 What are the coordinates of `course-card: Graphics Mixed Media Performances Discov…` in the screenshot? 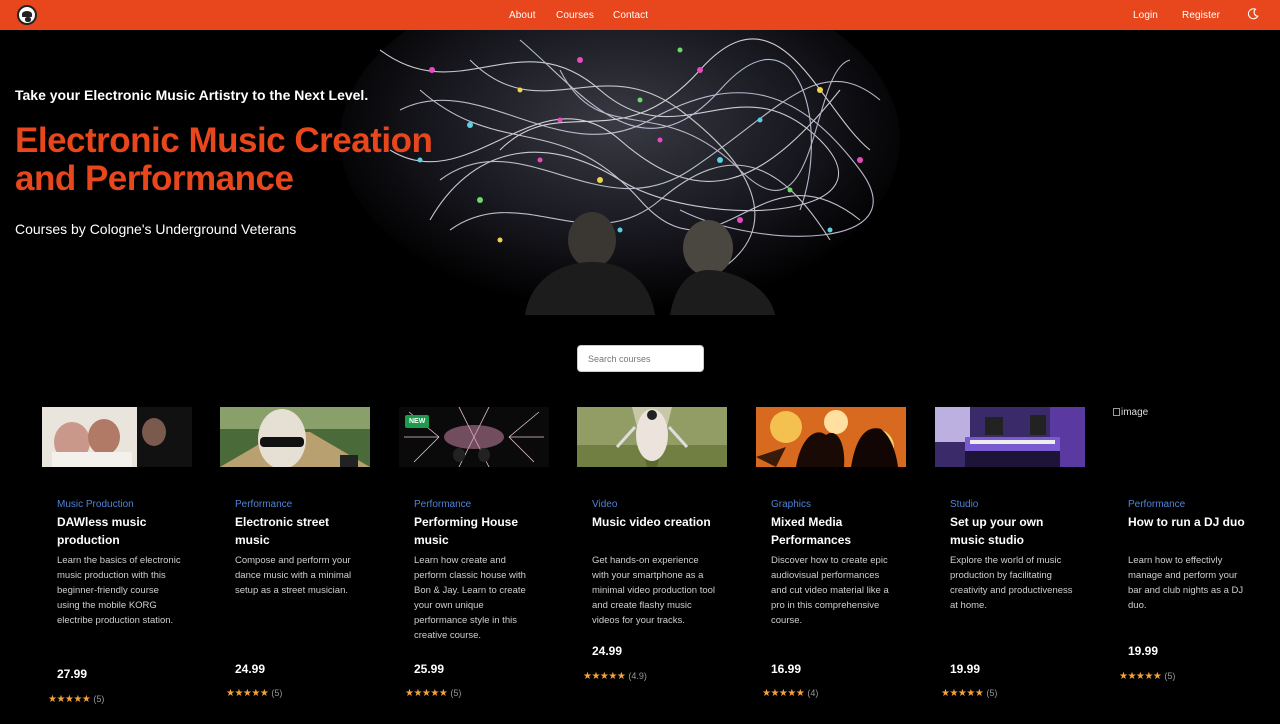 It's located at (831, 562).